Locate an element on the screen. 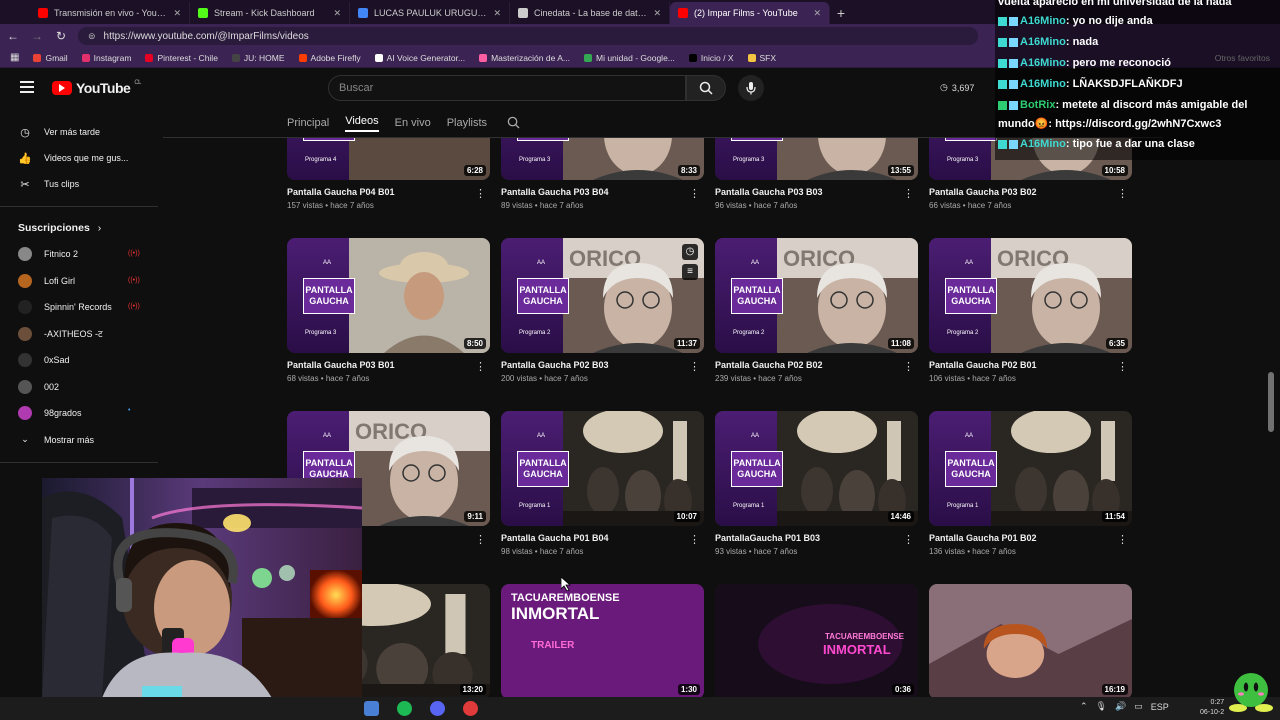 Image resolution: width=1280 pixels, height=720 pixels. bookmark-item: Instagram is located at coordinates (106, 58).